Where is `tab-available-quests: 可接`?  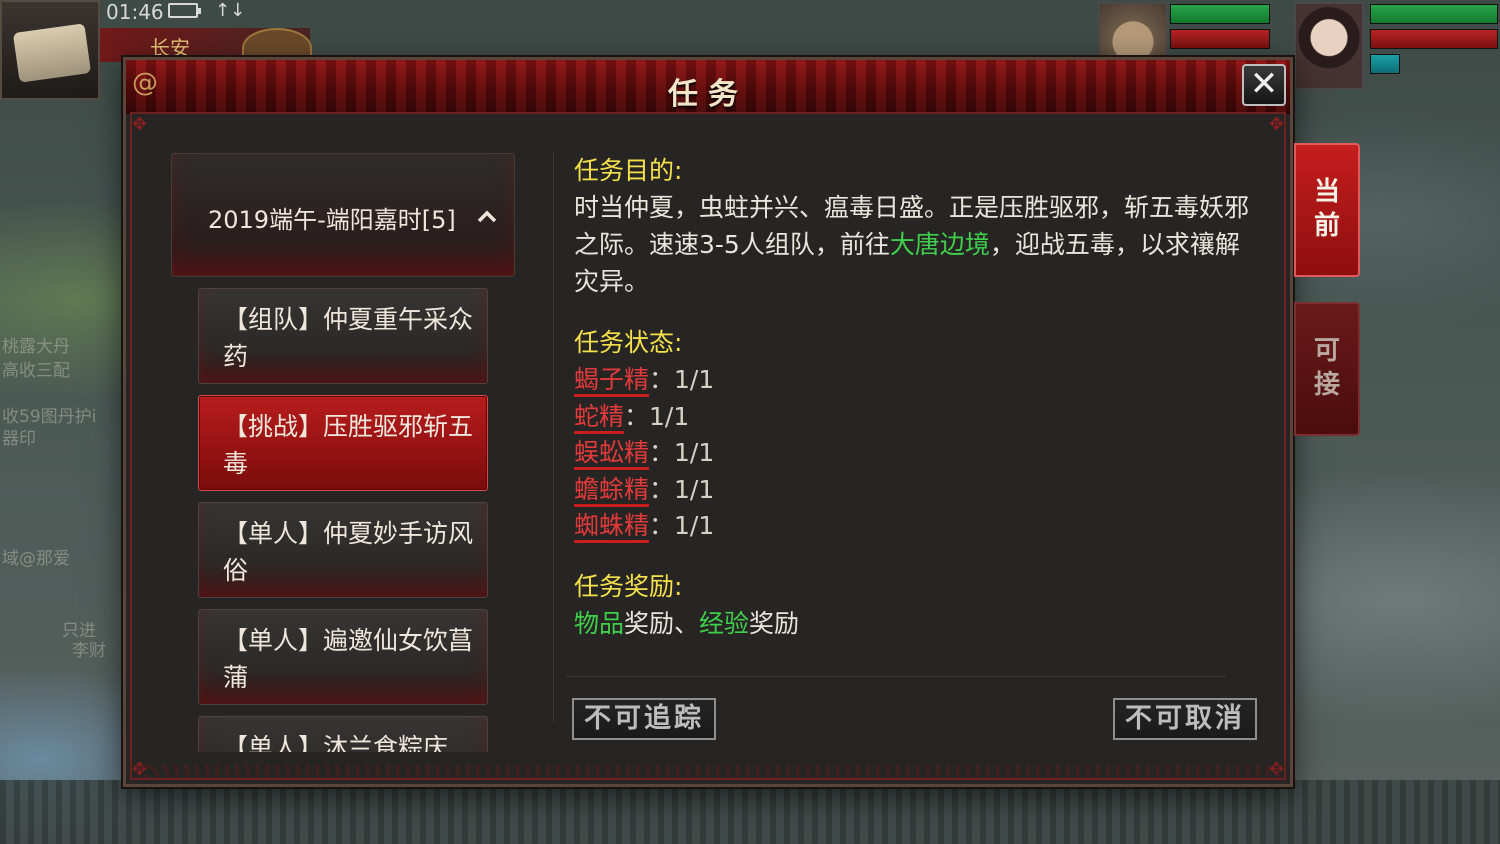
tab-available-quests: 可接 is located at coordinates (1327, 369).